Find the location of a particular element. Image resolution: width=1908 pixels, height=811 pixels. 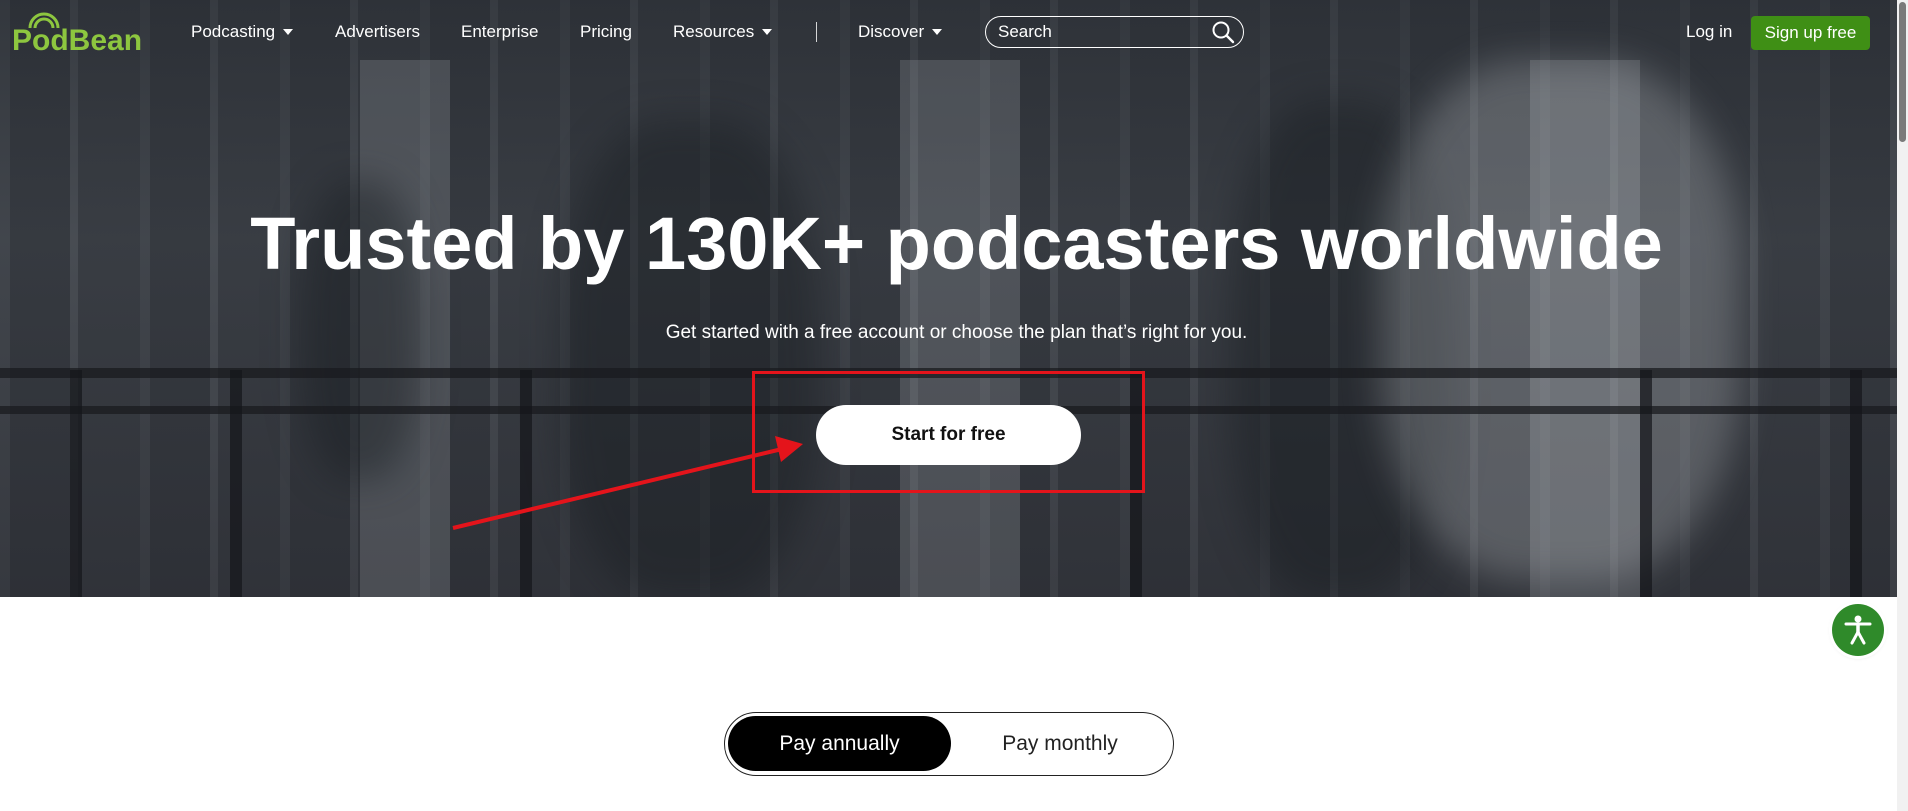

scrollbar-thumb is located at coordinates (1902, 72).